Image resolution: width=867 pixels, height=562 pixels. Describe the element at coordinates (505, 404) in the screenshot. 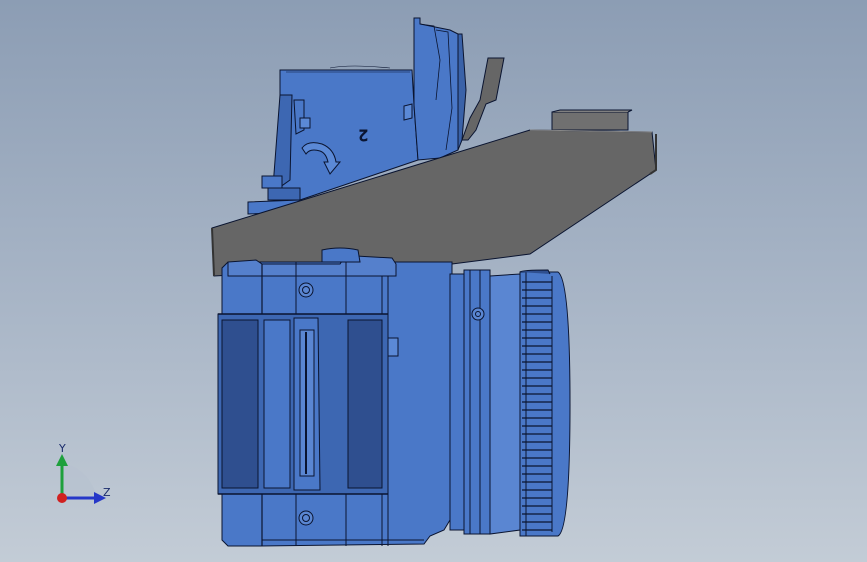

I see `lens-barrel` at that location.